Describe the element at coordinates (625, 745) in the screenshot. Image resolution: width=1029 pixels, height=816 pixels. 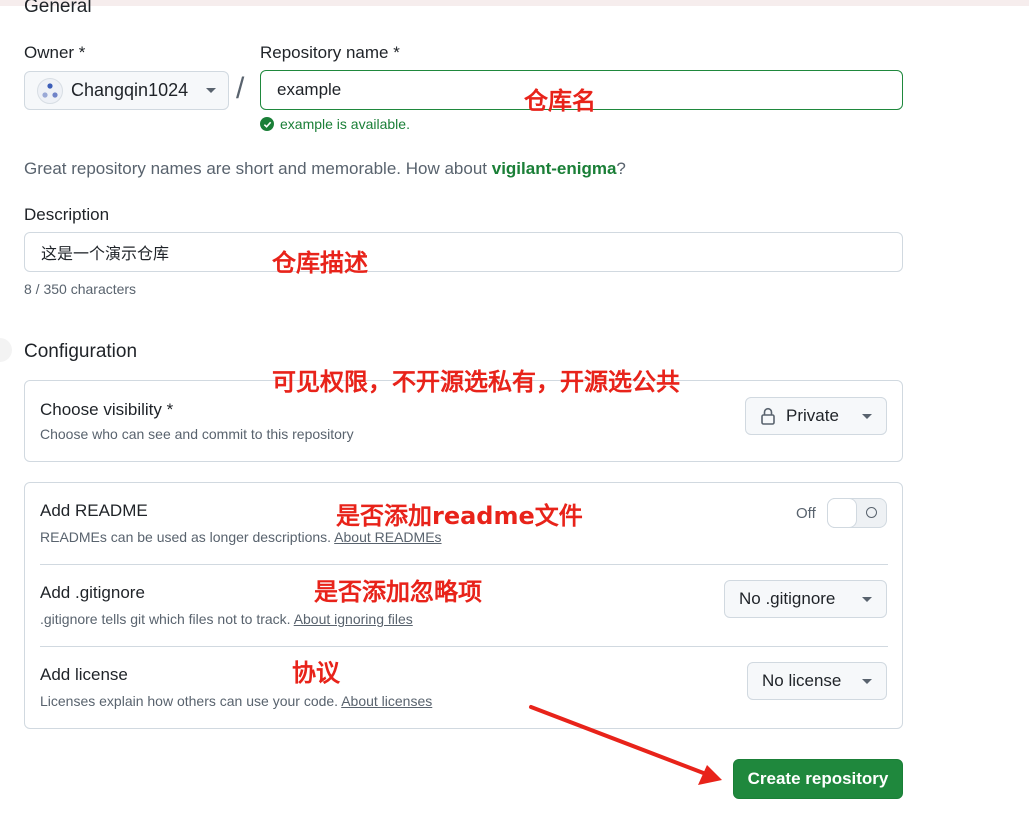
I see `red-arrow-annotation-icon` at that location.